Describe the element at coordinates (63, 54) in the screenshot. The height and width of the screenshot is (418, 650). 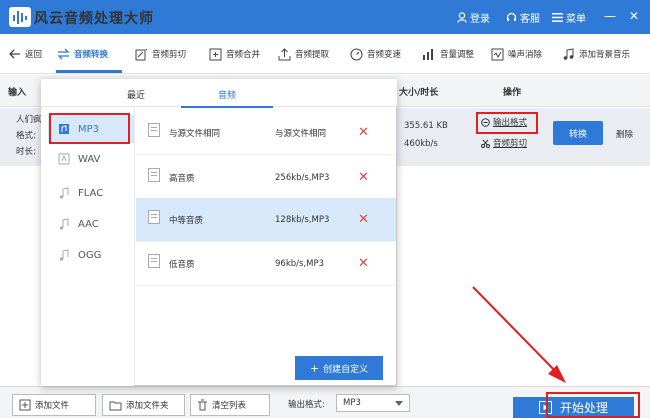
I see `convert-icon` at that location.